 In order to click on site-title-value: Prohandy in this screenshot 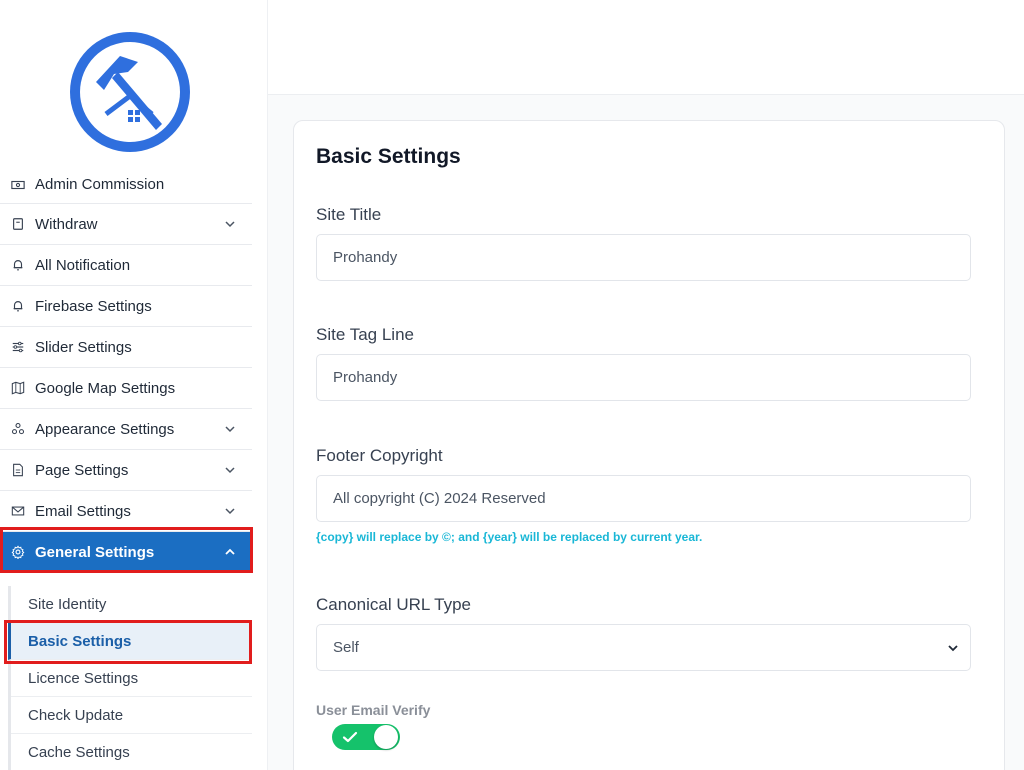, I will do `click(365, 257)`.